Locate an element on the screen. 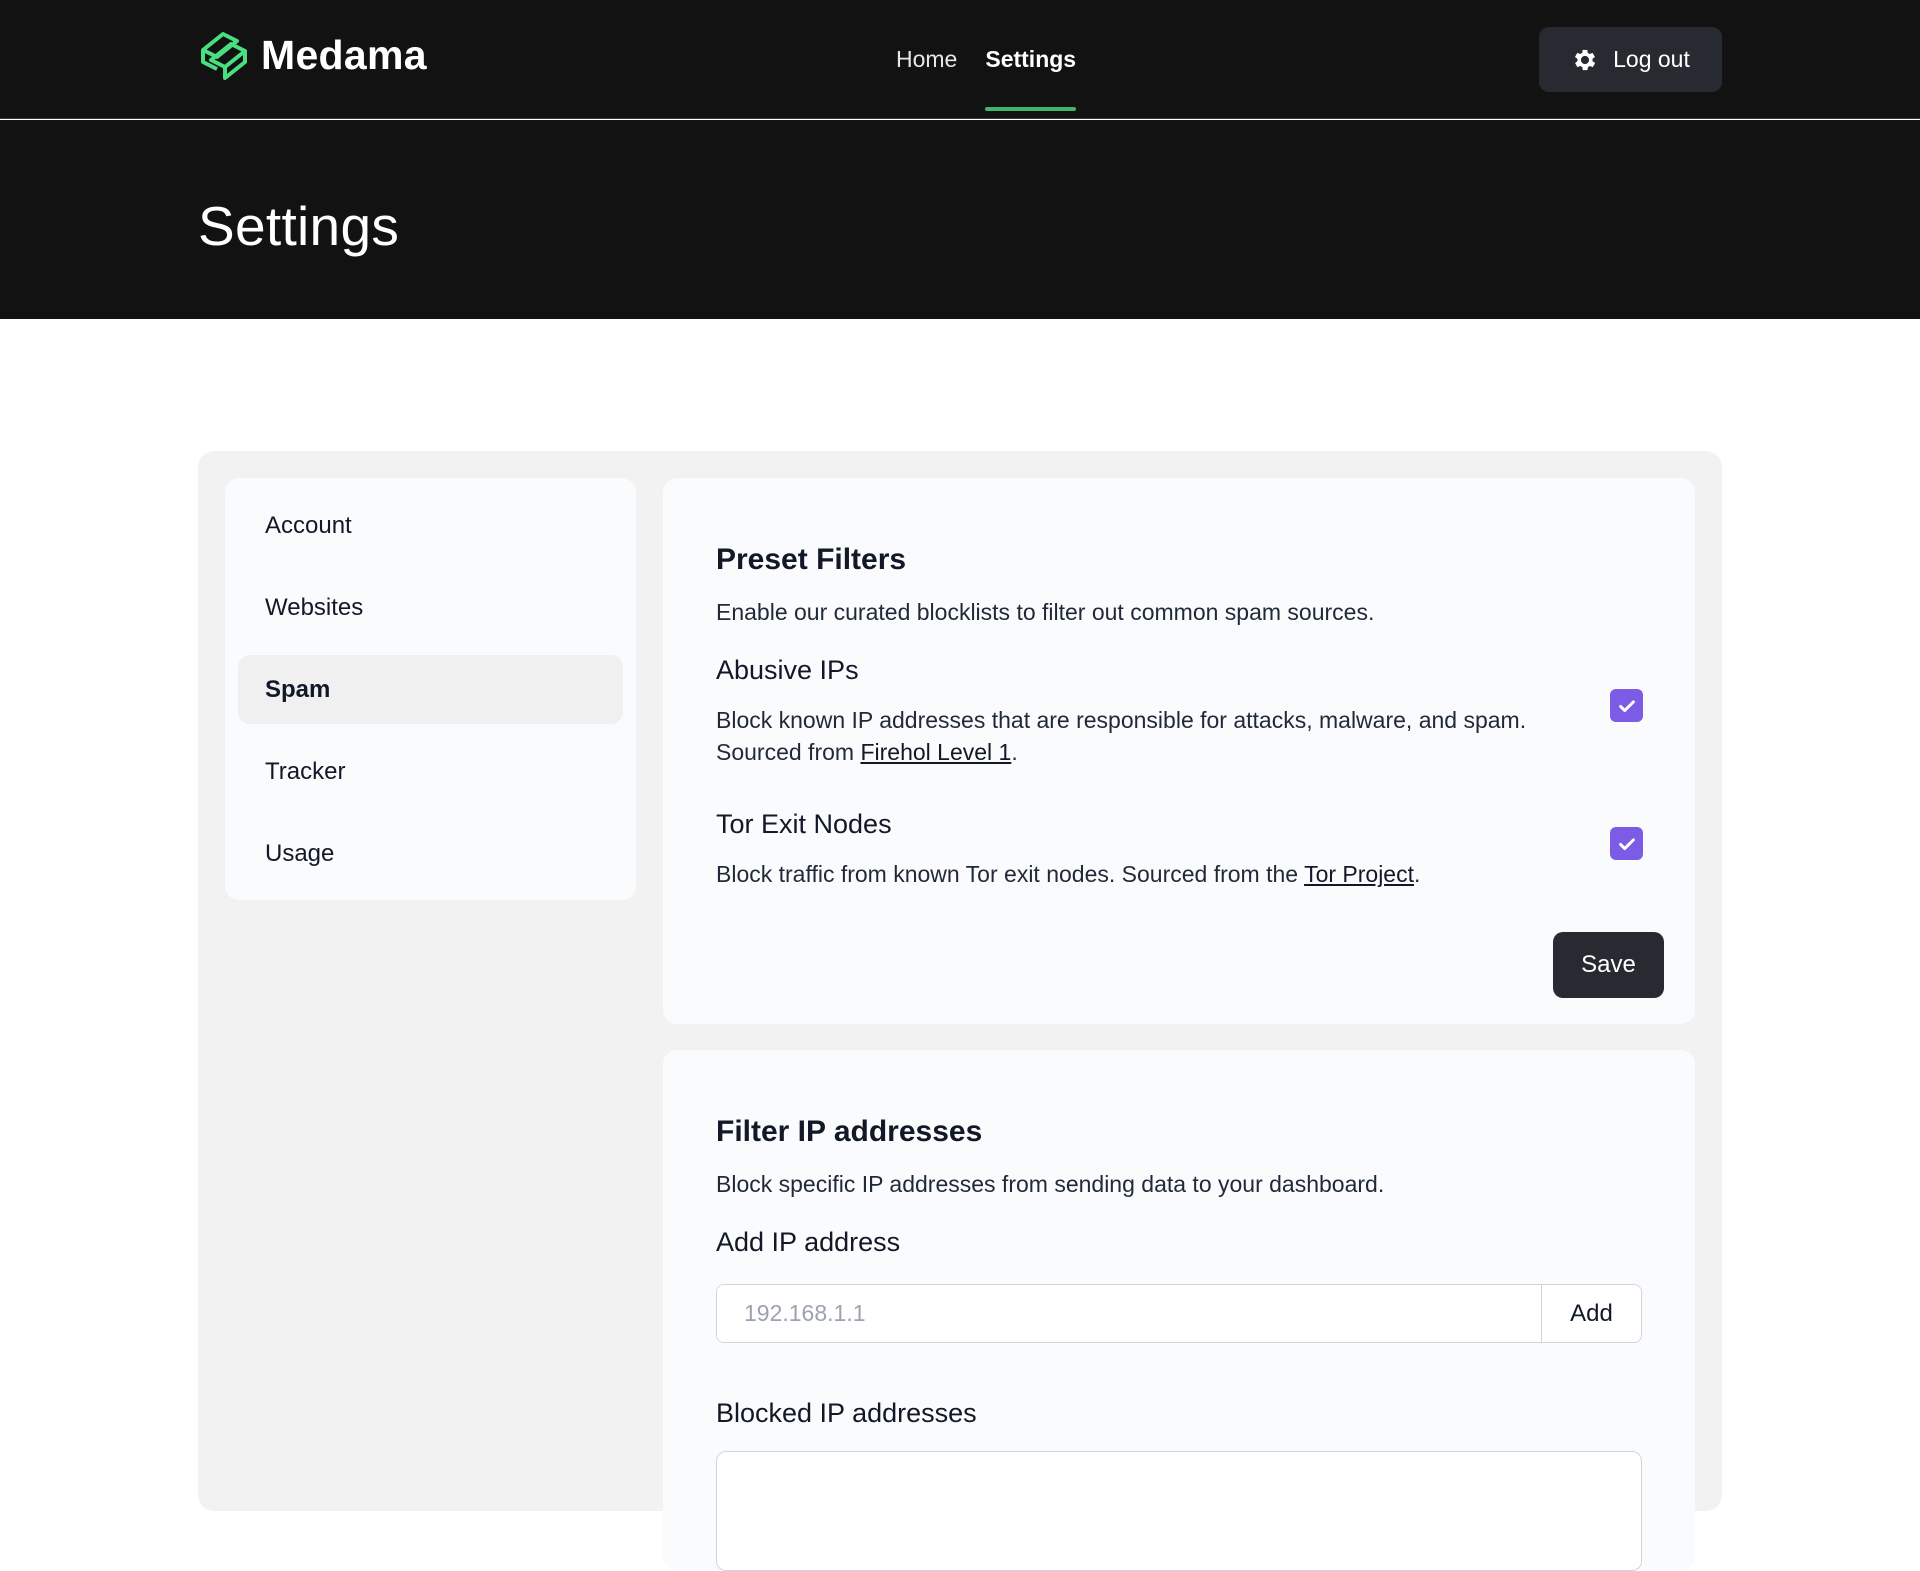 This screenshot has height=1571, width=1920. settings-sidebar: Account Websites Spam Tracker Usage is located at coordinates (430, 689).